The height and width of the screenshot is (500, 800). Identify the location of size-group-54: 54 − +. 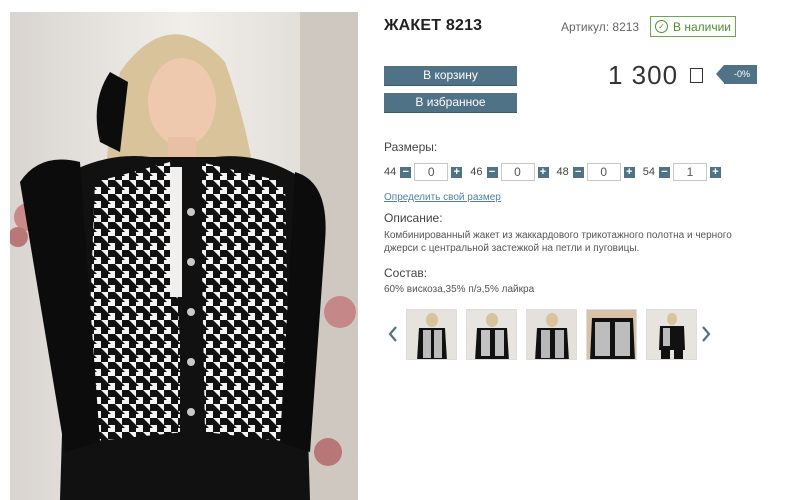
(682, 172).